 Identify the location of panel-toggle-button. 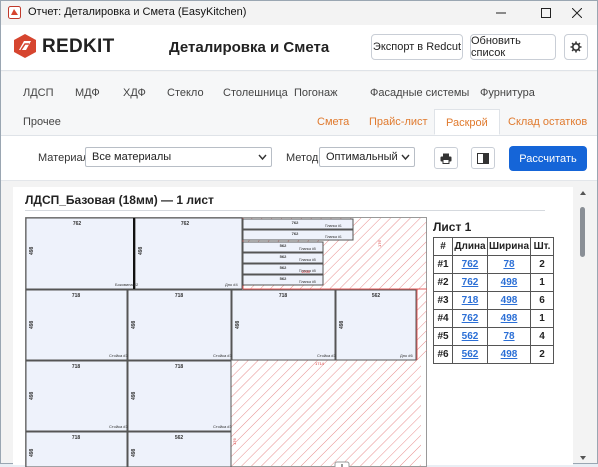
(483, 158).